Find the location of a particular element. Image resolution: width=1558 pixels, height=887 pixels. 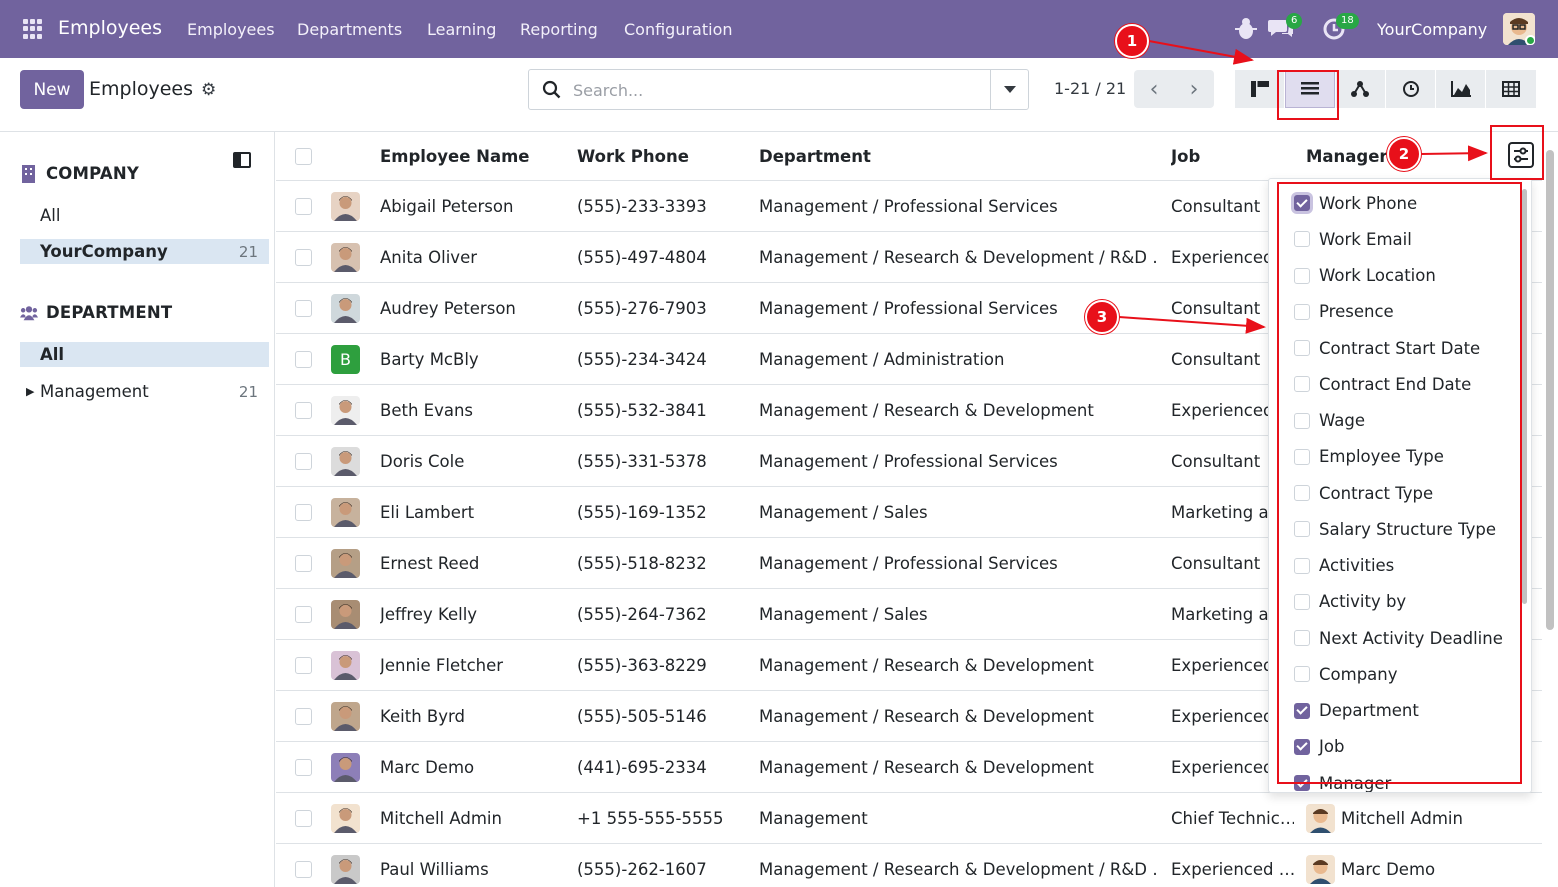

header-job: Job is located at coordinates (1185, 156).